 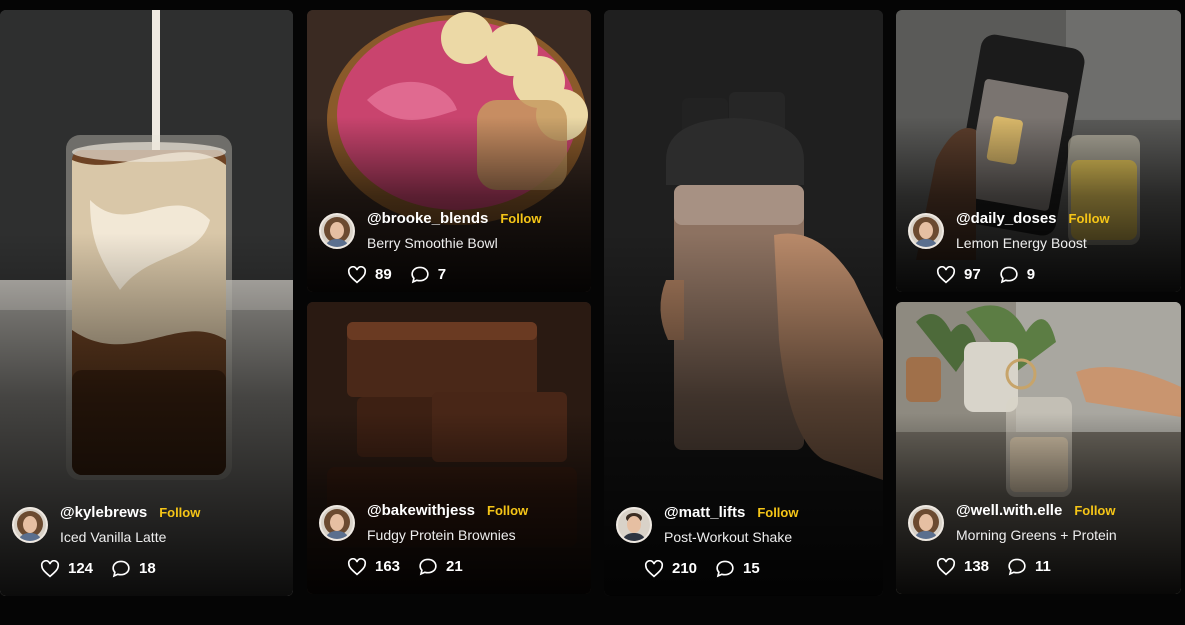 What do you see at coordinates (383, 274) in the screenshot?
I see `like-count: 89` at bounding box center [383, 274].